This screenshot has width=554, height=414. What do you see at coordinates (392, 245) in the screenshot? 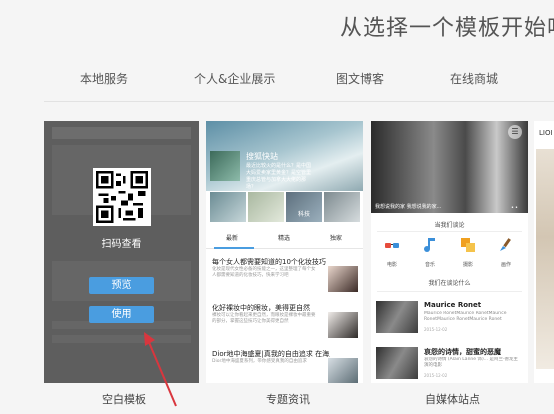
I see `film-glasses-icon` at bounding box center [392, 245].